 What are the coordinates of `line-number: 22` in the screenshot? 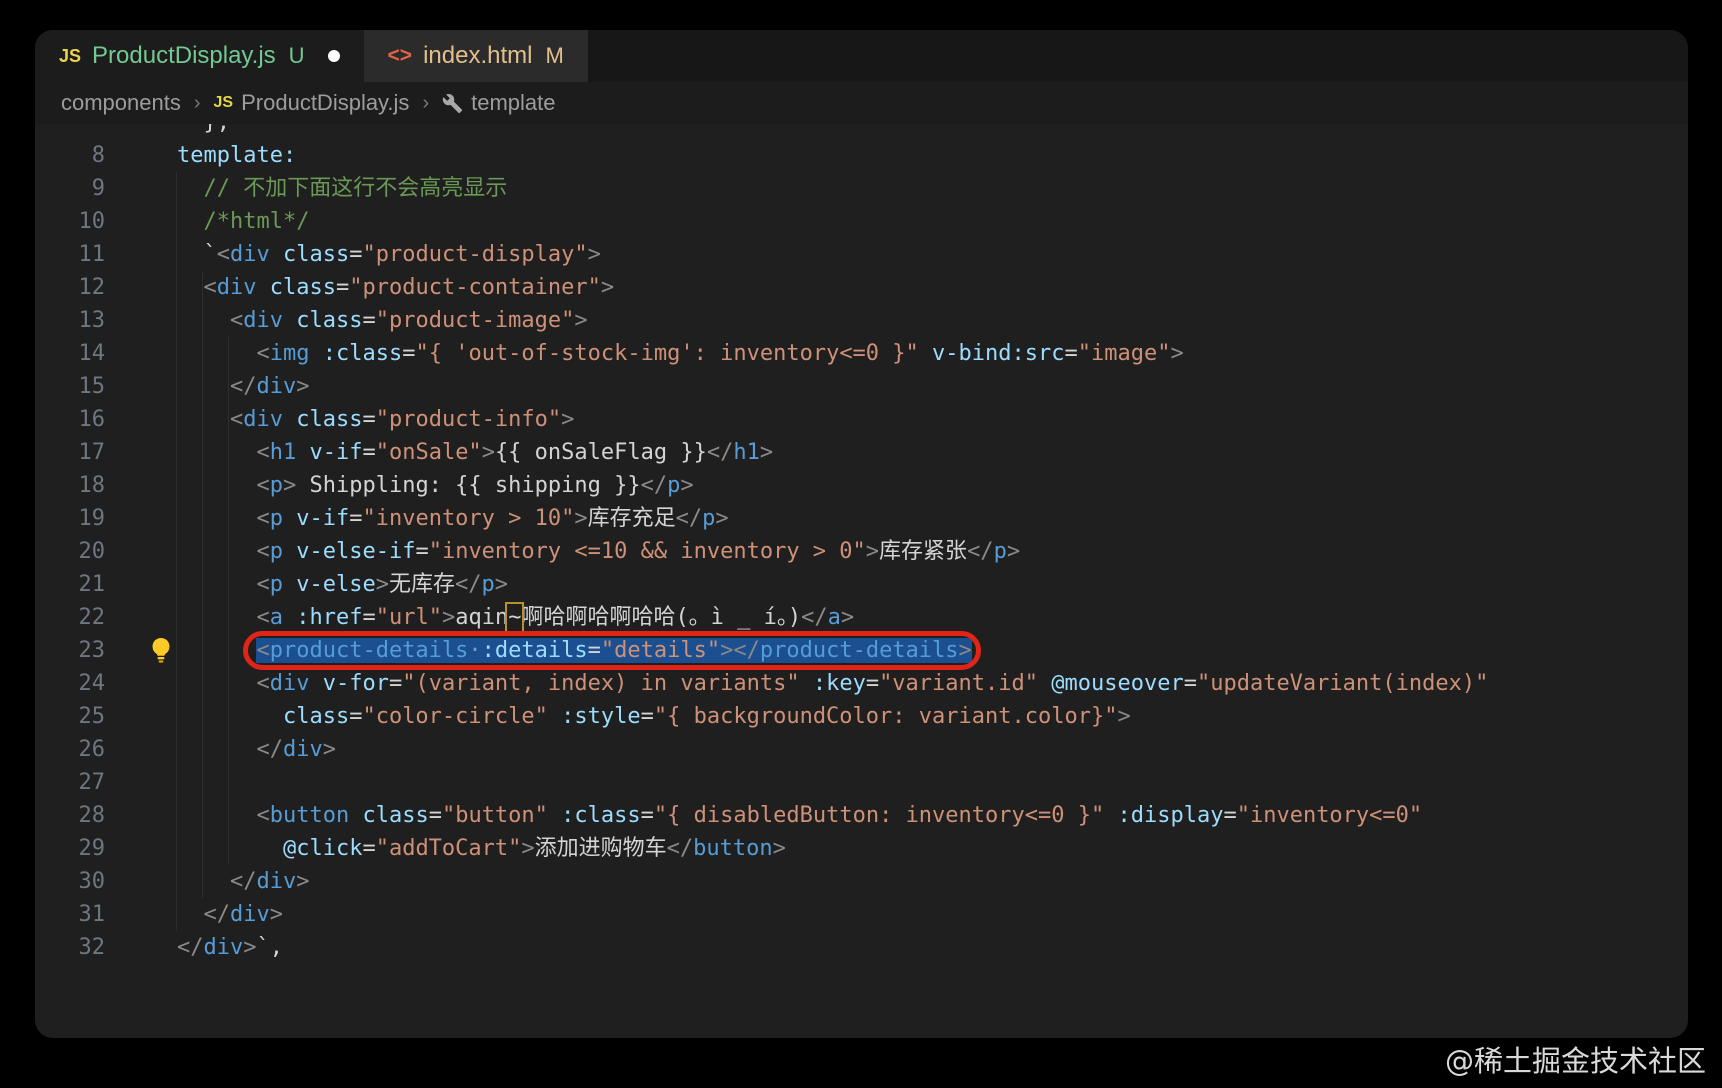 It's located at (70, 617).